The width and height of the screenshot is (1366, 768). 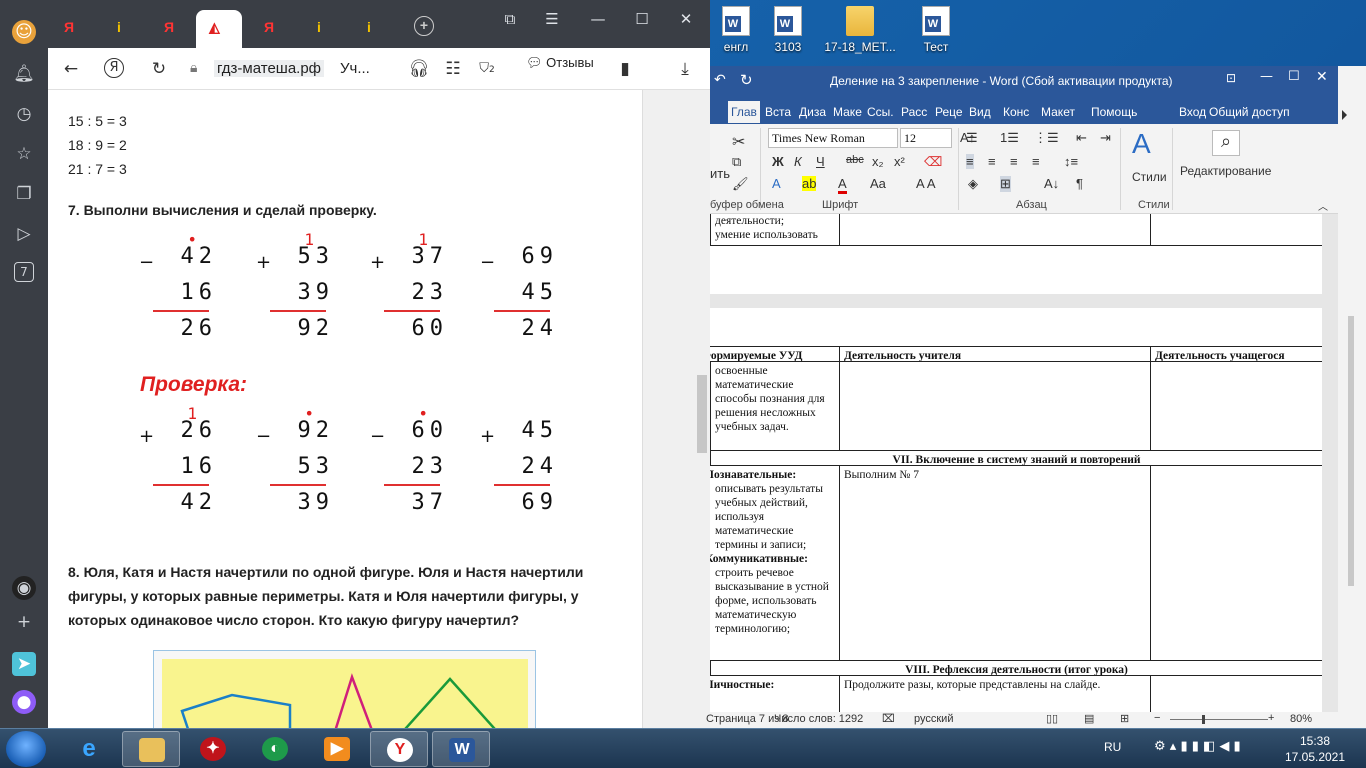 What do you see at coordinates (1344, 115) in the screenshot?
I see `ribbon-scroll-right-icon` at bounding box center [1344, 115].